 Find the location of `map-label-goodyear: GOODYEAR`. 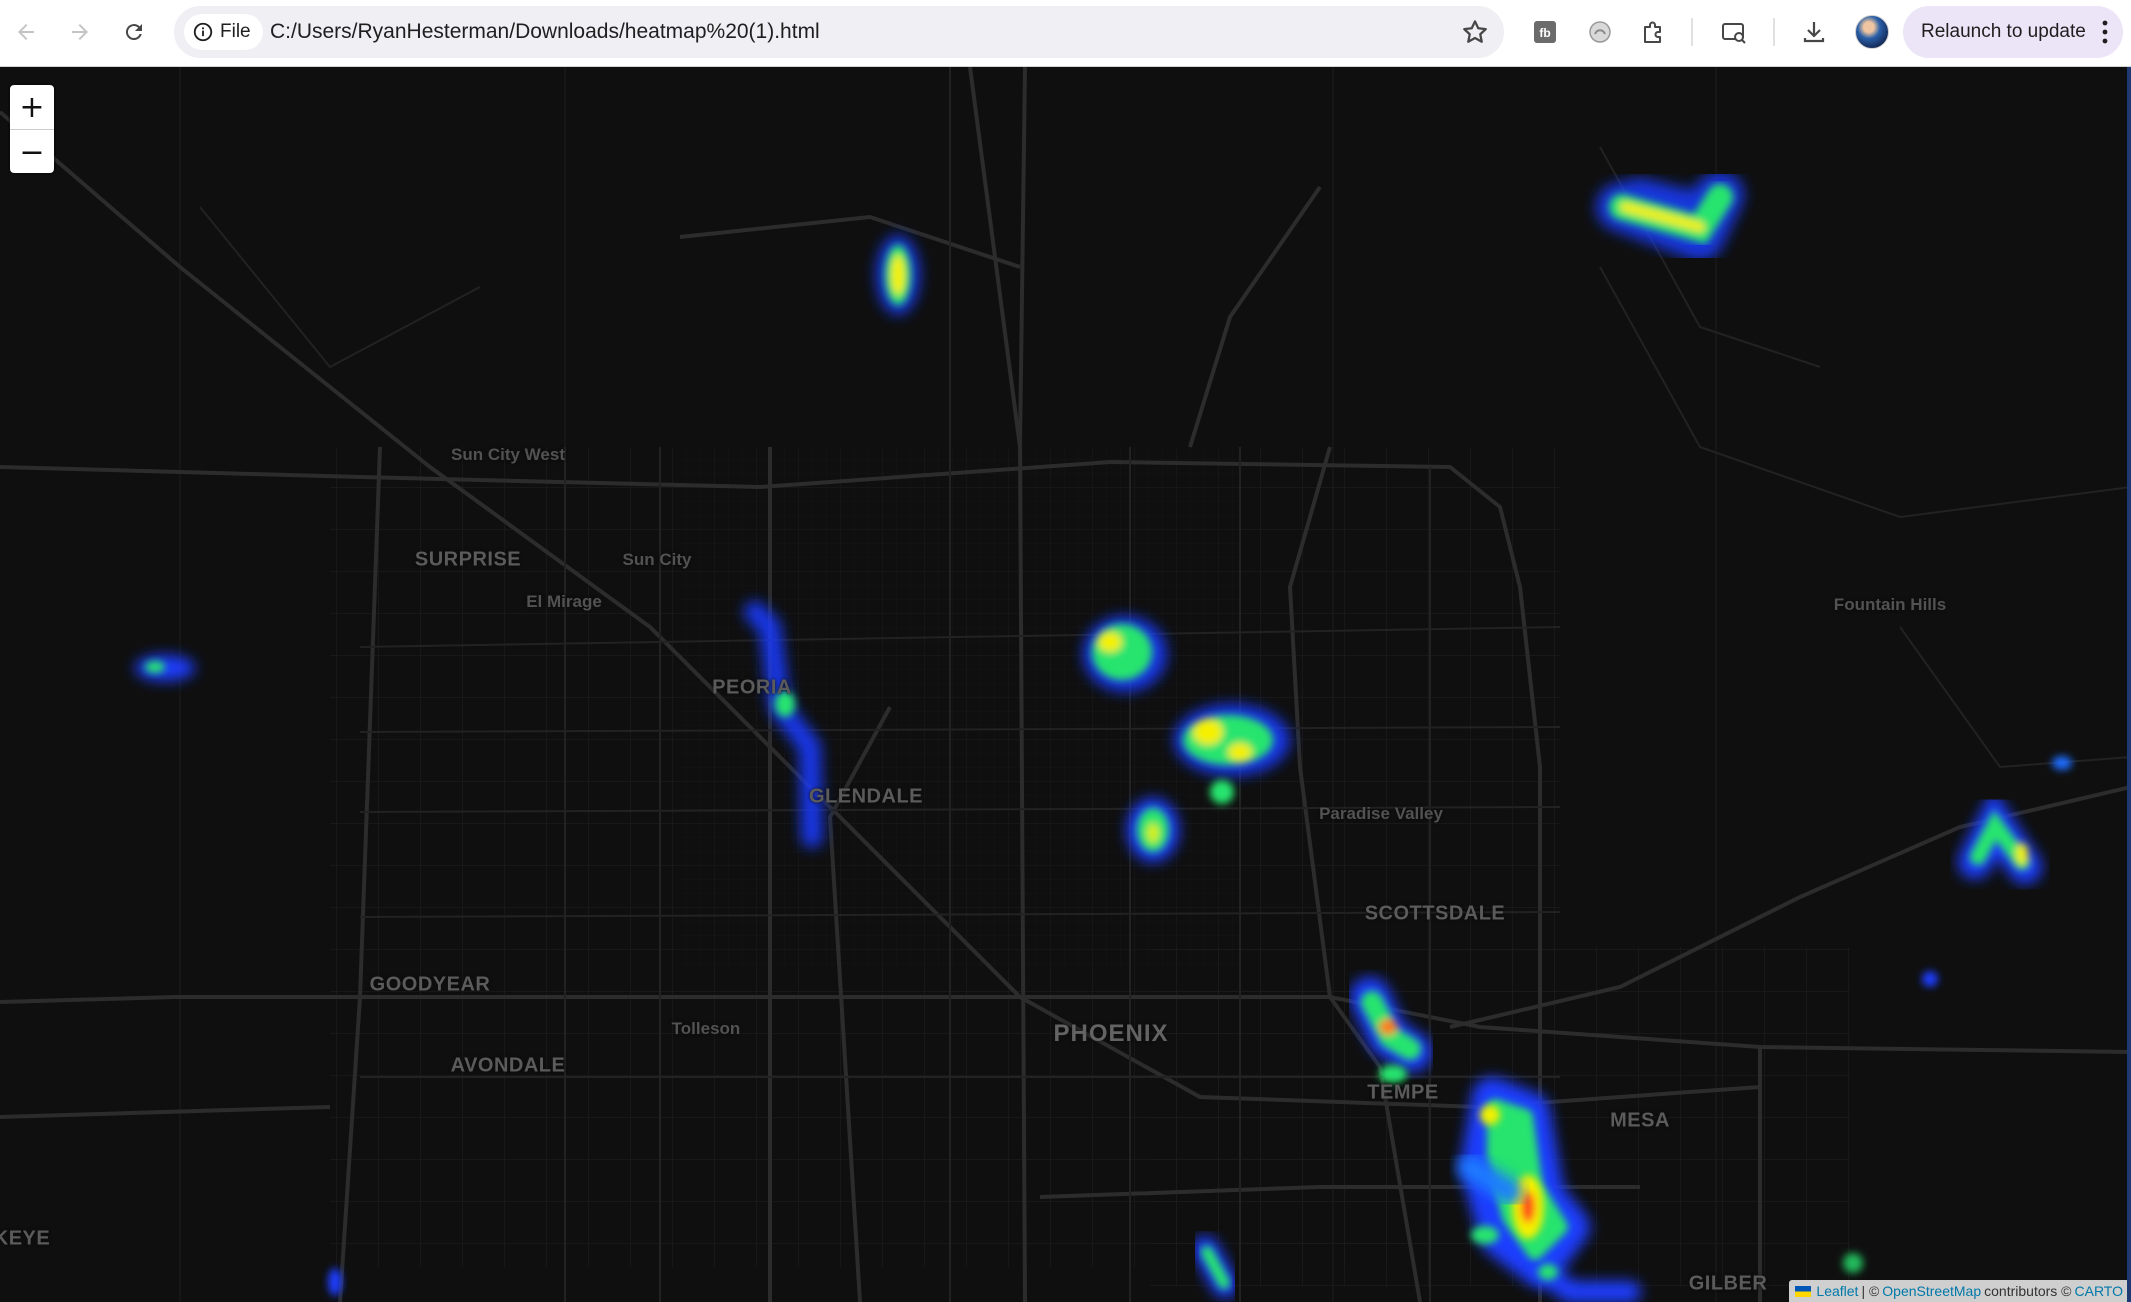

map-label-goodyear: GOODYEAR is located at coordinates (430, 984).